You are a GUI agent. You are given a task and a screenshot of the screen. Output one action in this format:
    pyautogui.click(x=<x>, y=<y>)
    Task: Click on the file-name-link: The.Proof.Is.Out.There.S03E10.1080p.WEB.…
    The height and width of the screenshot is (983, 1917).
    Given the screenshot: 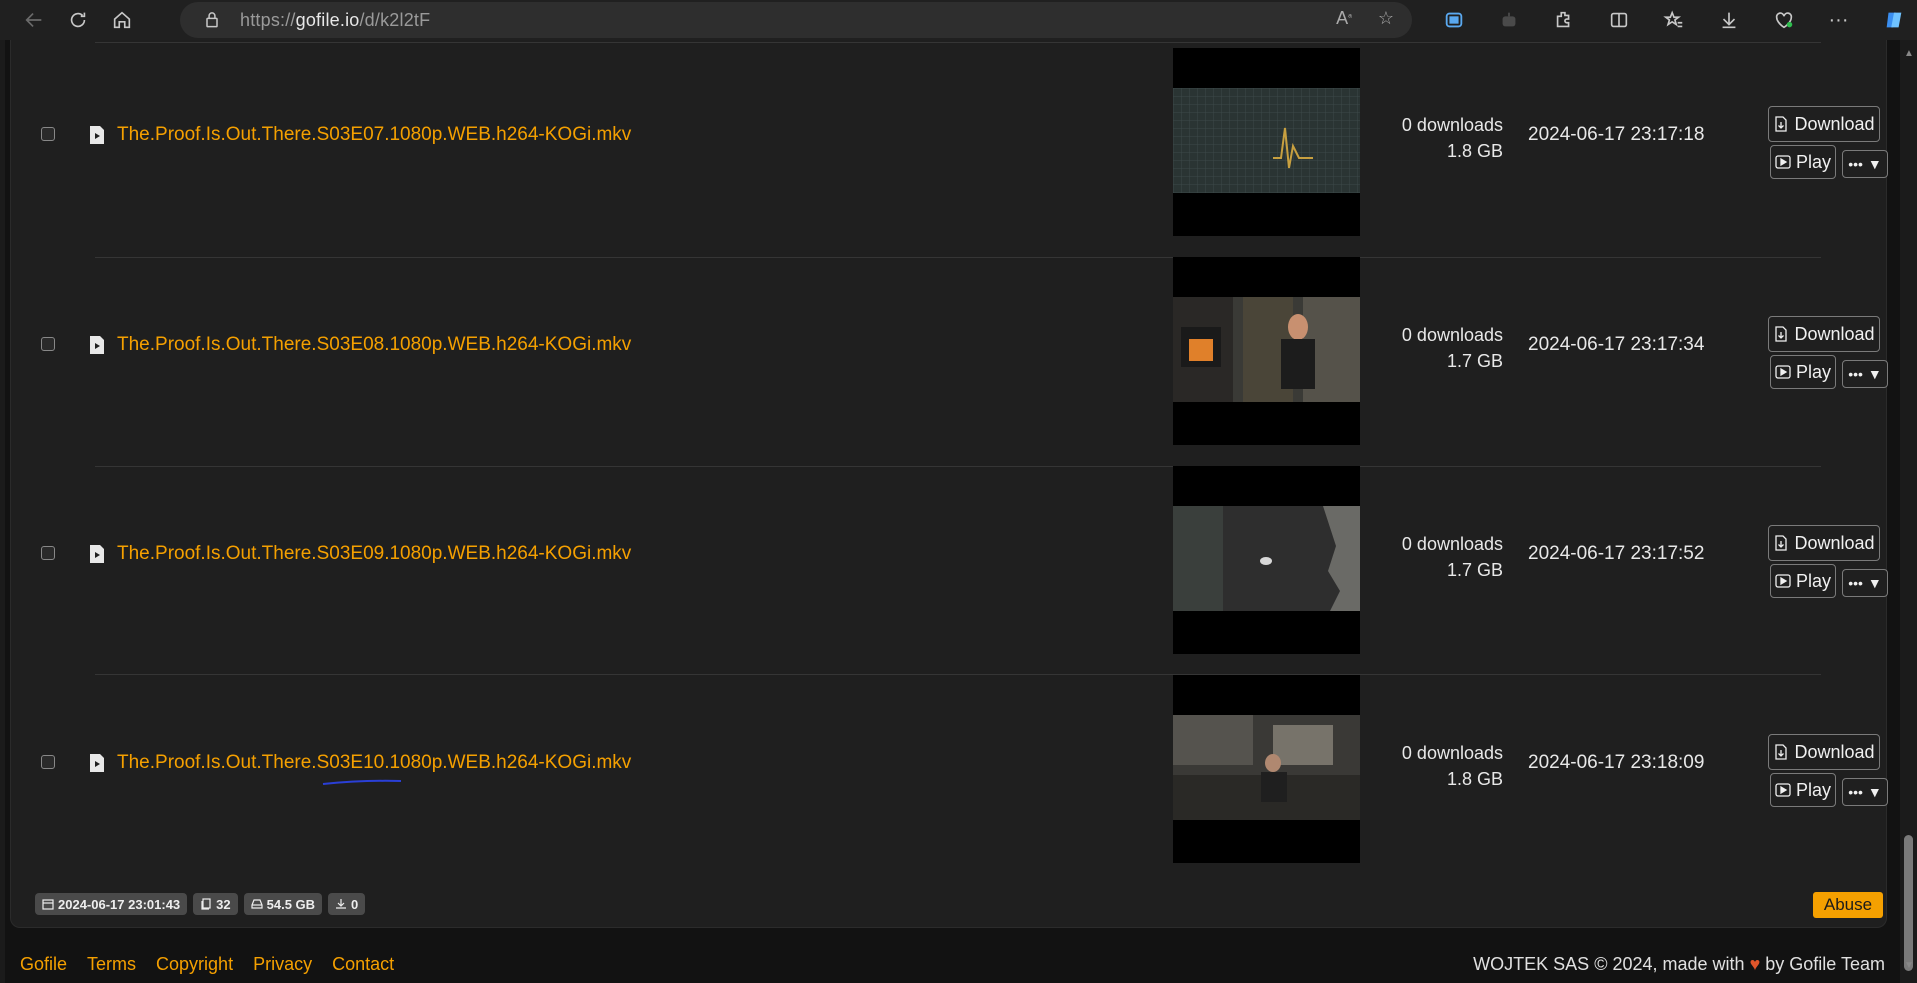 What is the action you would take?
    pyautogui.click(x=374, y=763)
    